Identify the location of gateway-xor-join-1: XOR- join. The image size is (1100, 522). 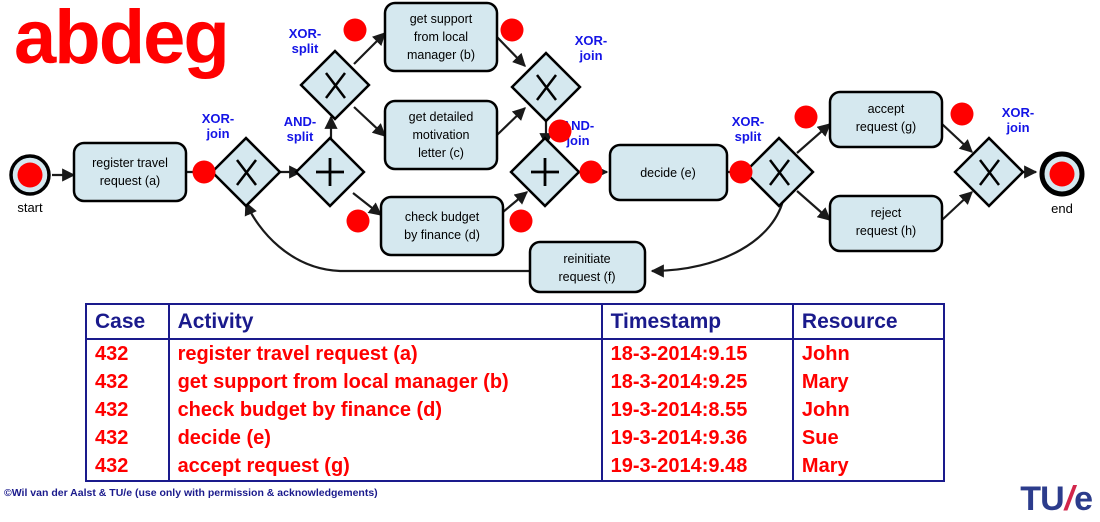
(242, 159).